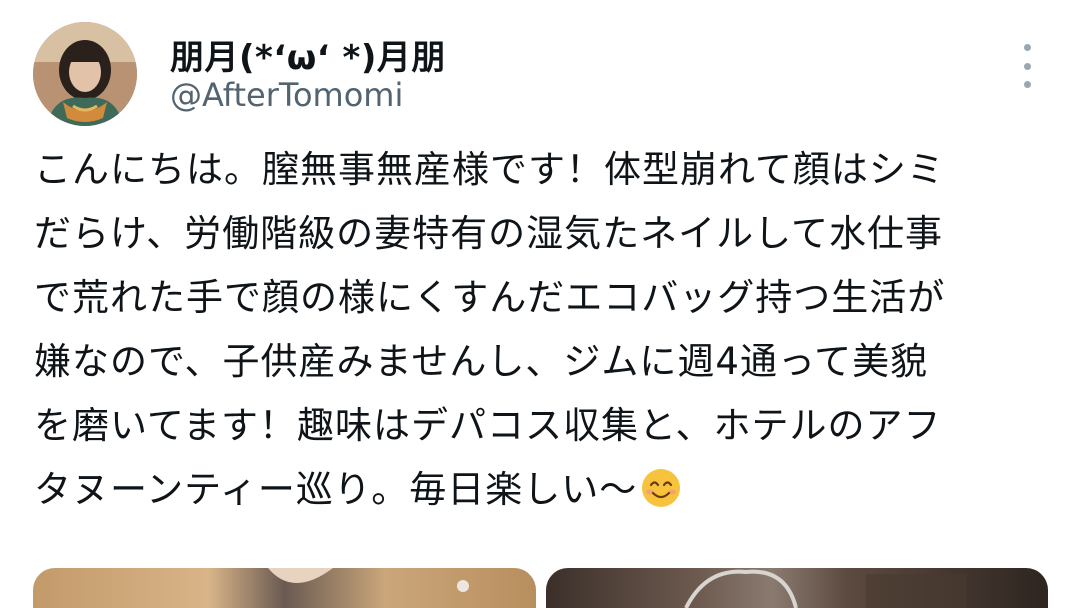 Image resolution: width=1080 pixels, height=608 pixels. Describe the element at coordinates (661, 488) in the screenshot. I see `smiling-face-emoji` at that location.